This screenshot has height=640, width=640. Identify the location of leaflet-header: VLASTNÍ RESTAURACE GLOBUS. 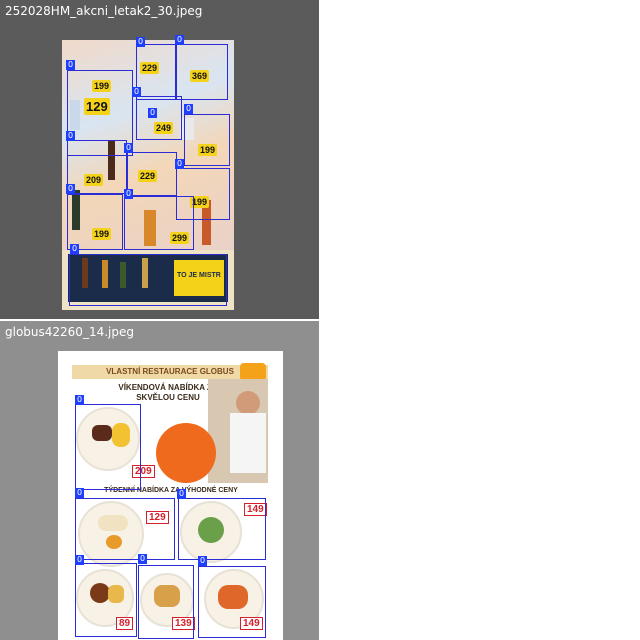
(170, 372).